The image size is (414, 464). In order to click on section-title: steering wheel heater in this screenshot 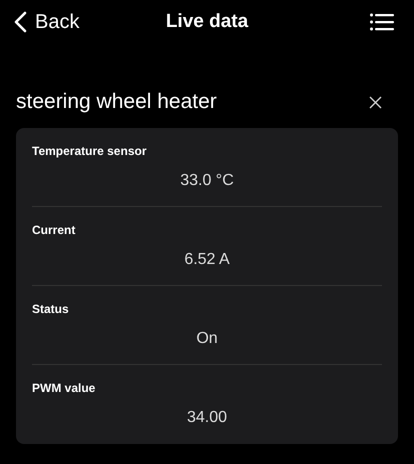, I will do `click(116, 102)`.